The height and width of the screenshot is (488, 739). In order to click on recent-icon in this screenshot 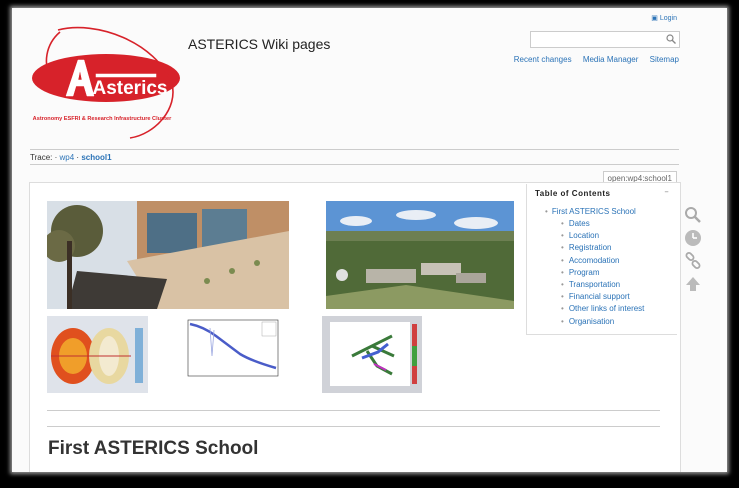, I will do `click(693, 238)`.